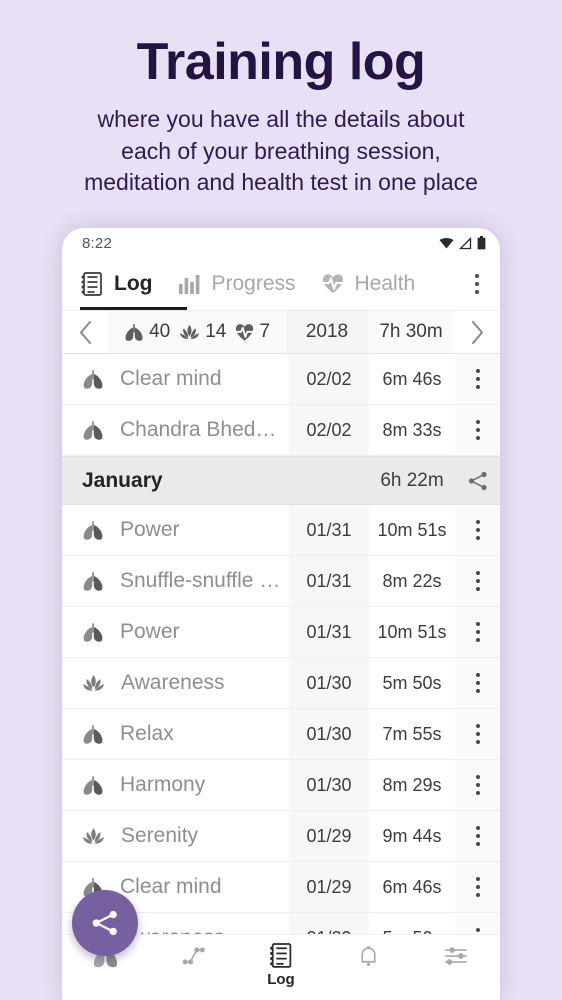 The image size is (562, 1000). Describe the element at coordinates (281, 979) in the screenshot. I see `nav-item-log-label: Log` at that location.